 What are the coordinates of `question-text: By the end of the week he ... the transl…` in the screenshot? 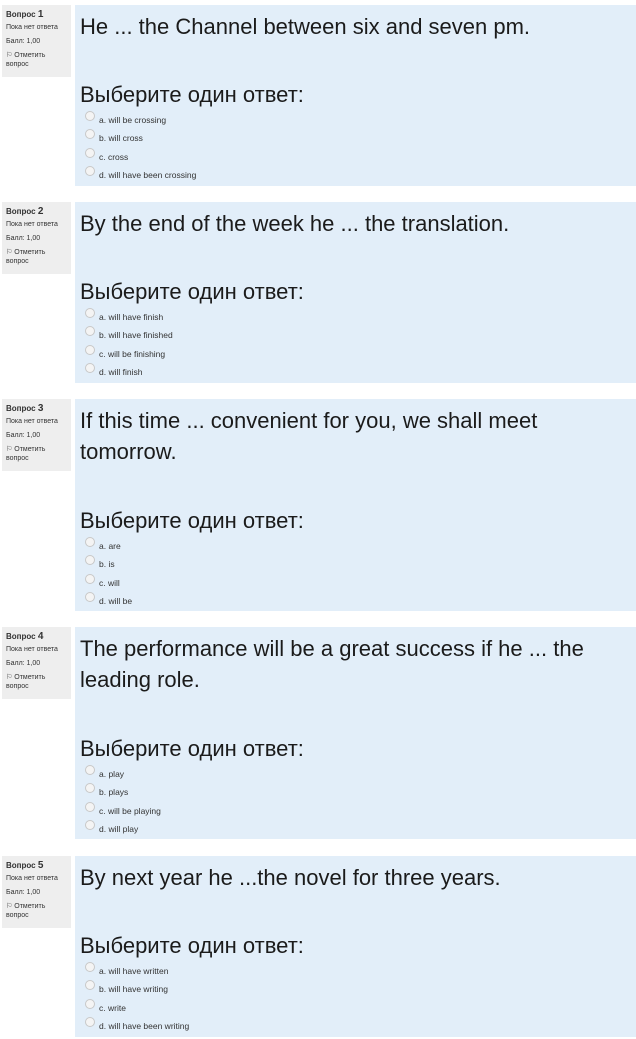 It's located at (295, 223).